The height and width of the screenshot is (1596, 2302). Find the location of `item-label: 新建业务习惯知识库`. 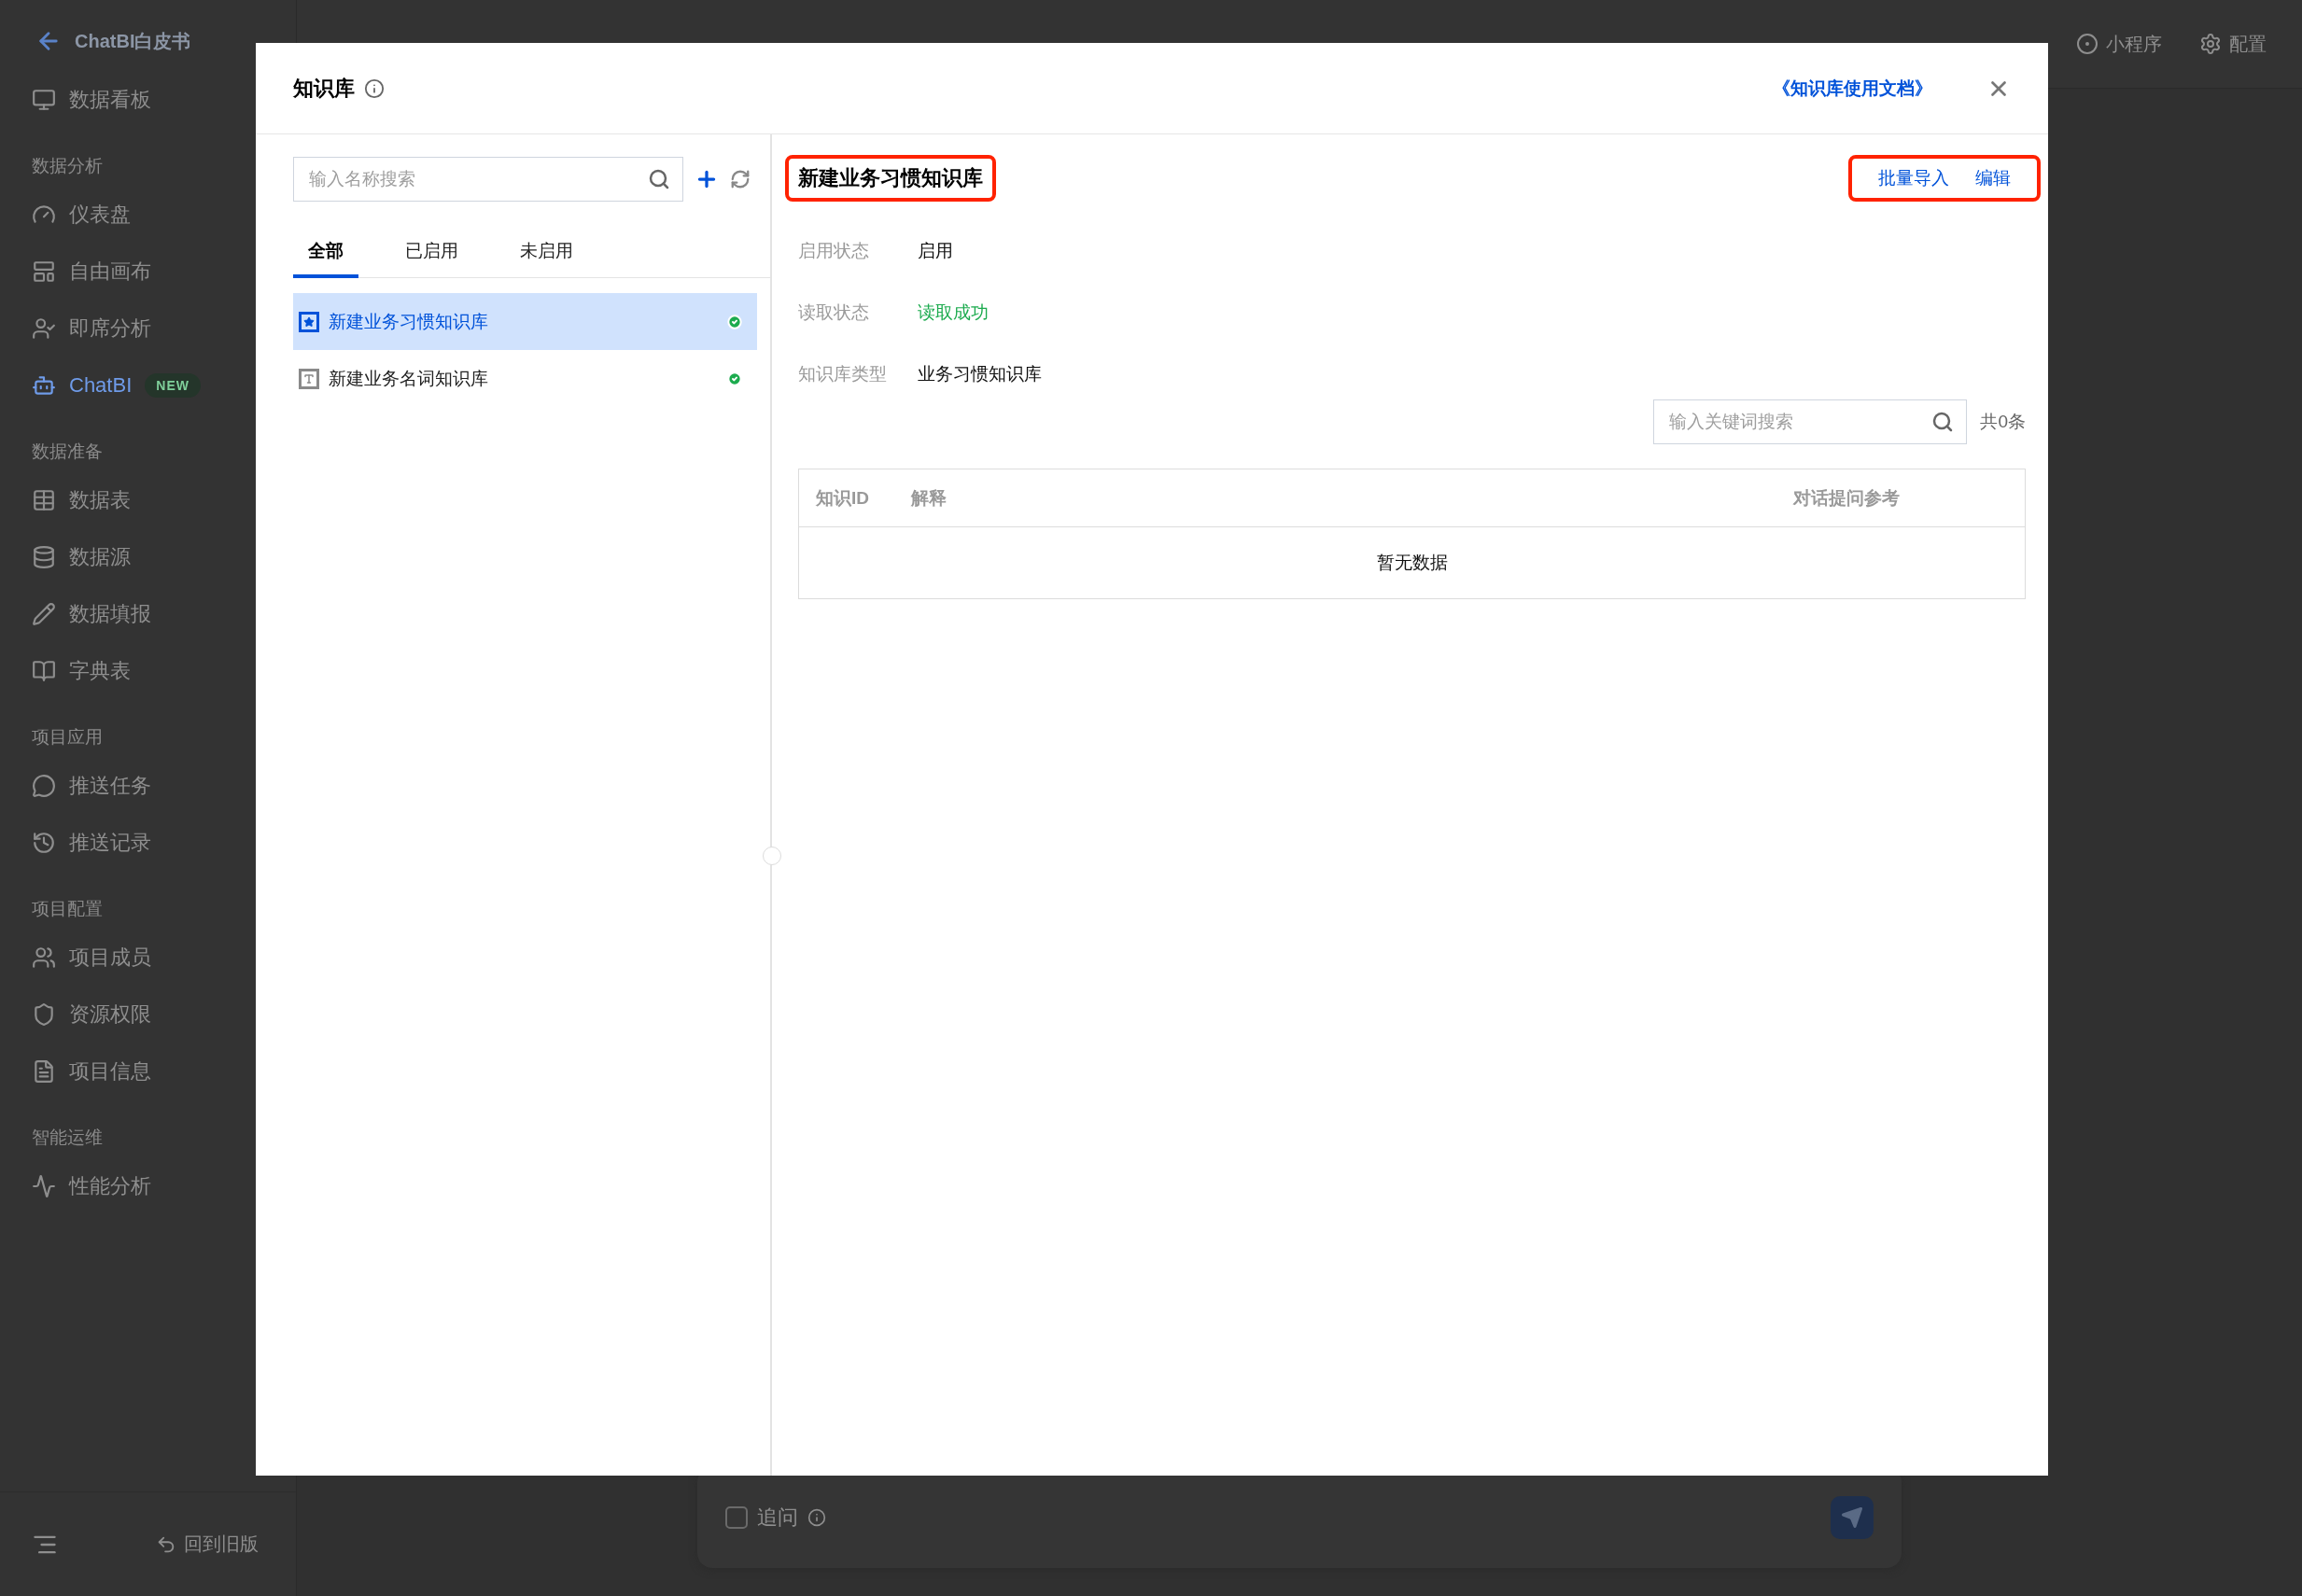

item-label: 新建业务习惯知识库 is located at coordinates (409, 321).